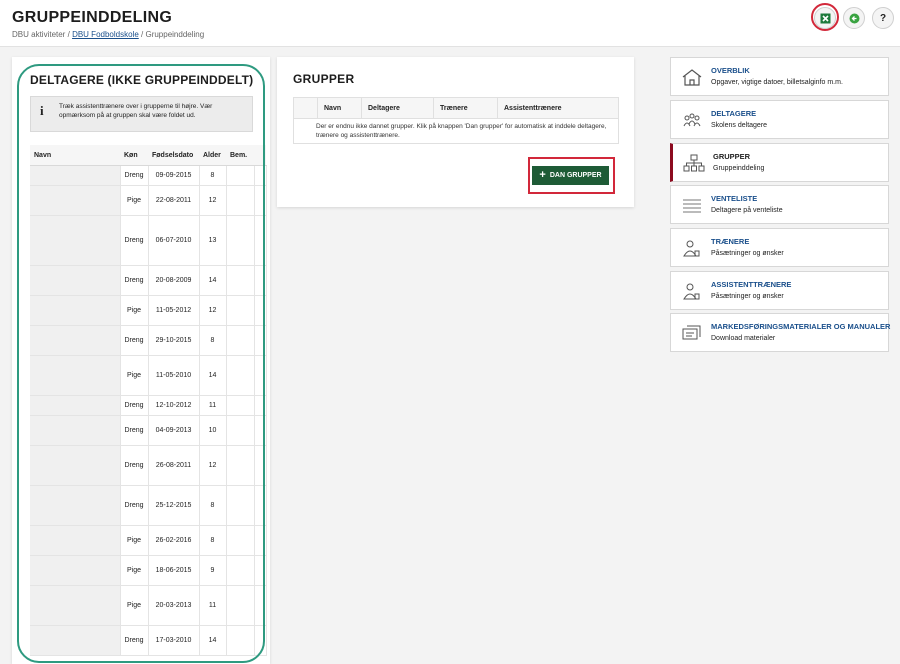 The height and width of the screenshot is (664, 900). What do you see at coordinates (174, 175) in the screenshot?
I see `participant-dob: 09-09-2015` at bounding box center [174, 175].